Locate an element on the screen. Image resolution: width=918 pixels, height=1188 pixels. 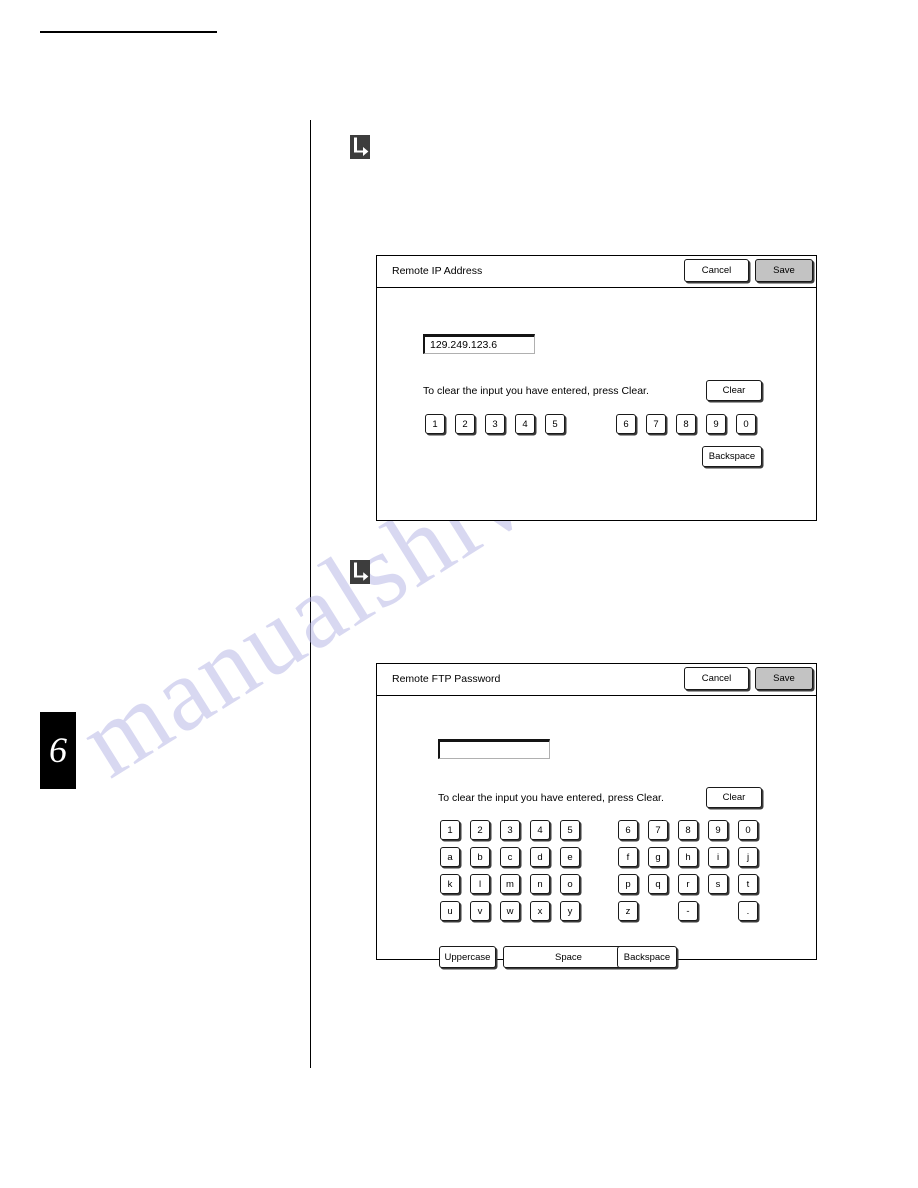
key-h: h is located at coordinates (688, 857).